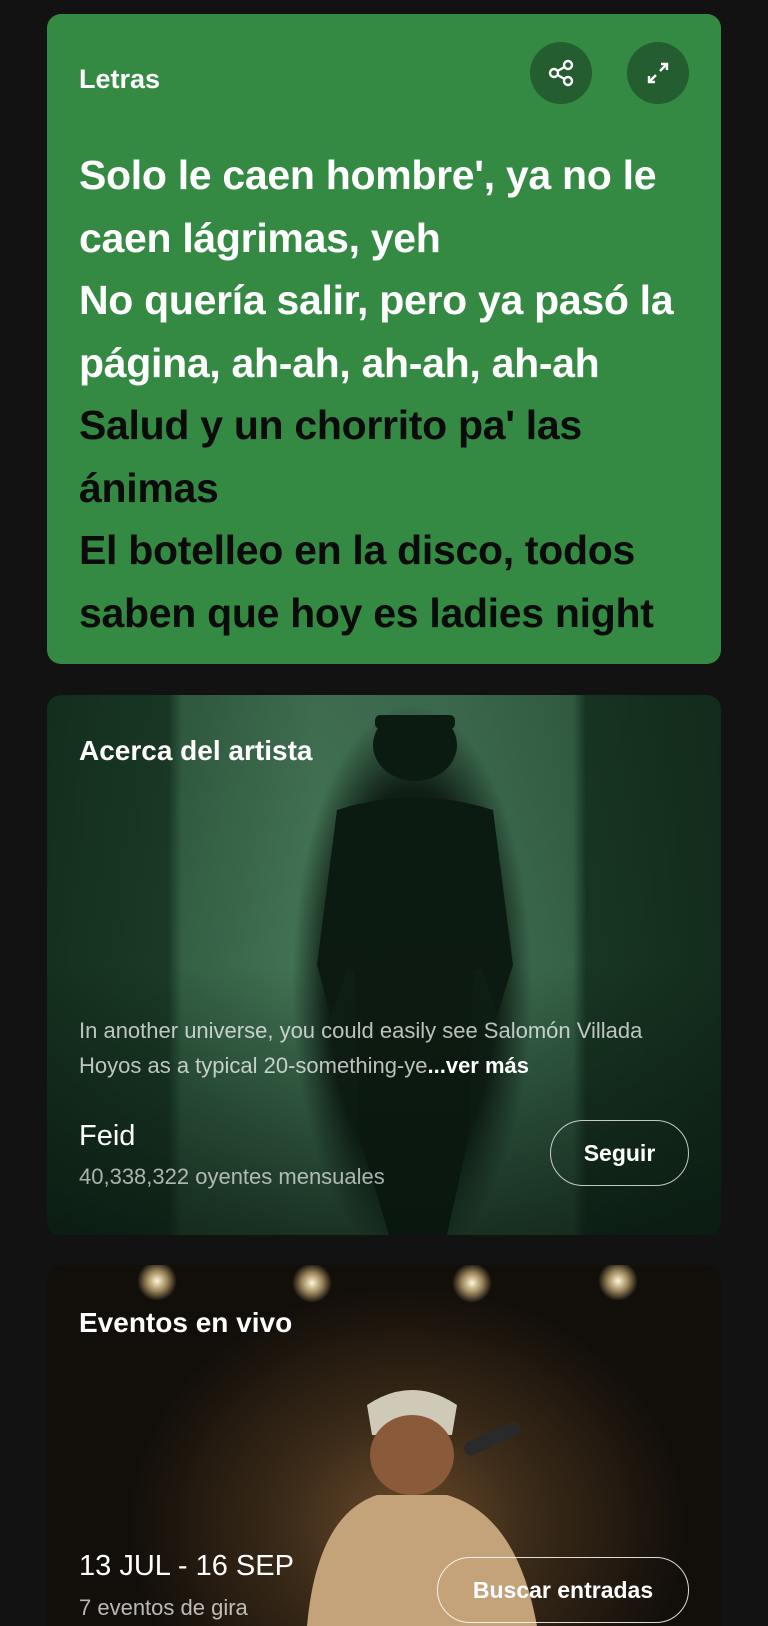  What do you see at coordinates (619, 1153) in the screenshot?
I see `follow-button: Seguir` at bounding box center [619, 1153].